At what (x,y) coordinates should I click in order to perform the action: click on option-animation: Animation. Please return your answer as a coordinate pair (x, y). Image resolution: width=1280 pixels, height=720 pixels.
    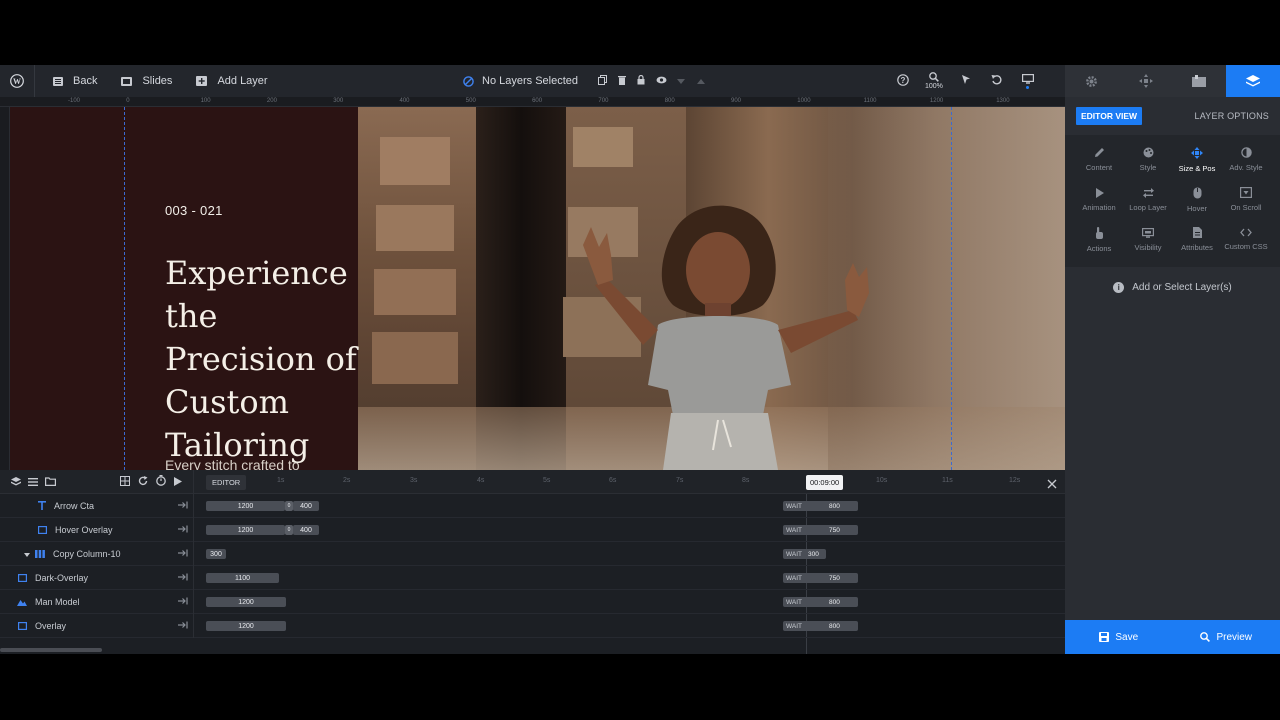
    Looking at the image, I should click on (1099, 199).